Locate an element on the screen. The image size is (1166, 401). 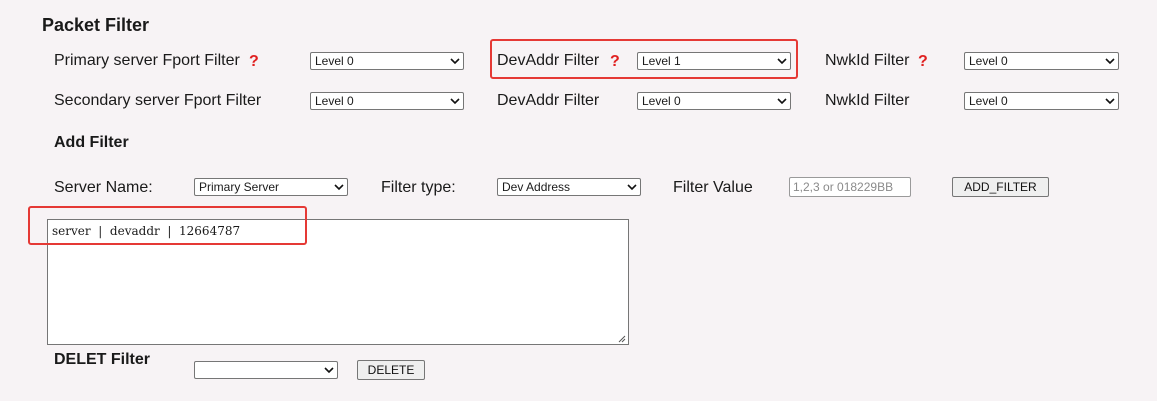
secondary-devaddr-label: DevAddr Filter is located at coordinates (548, 100).